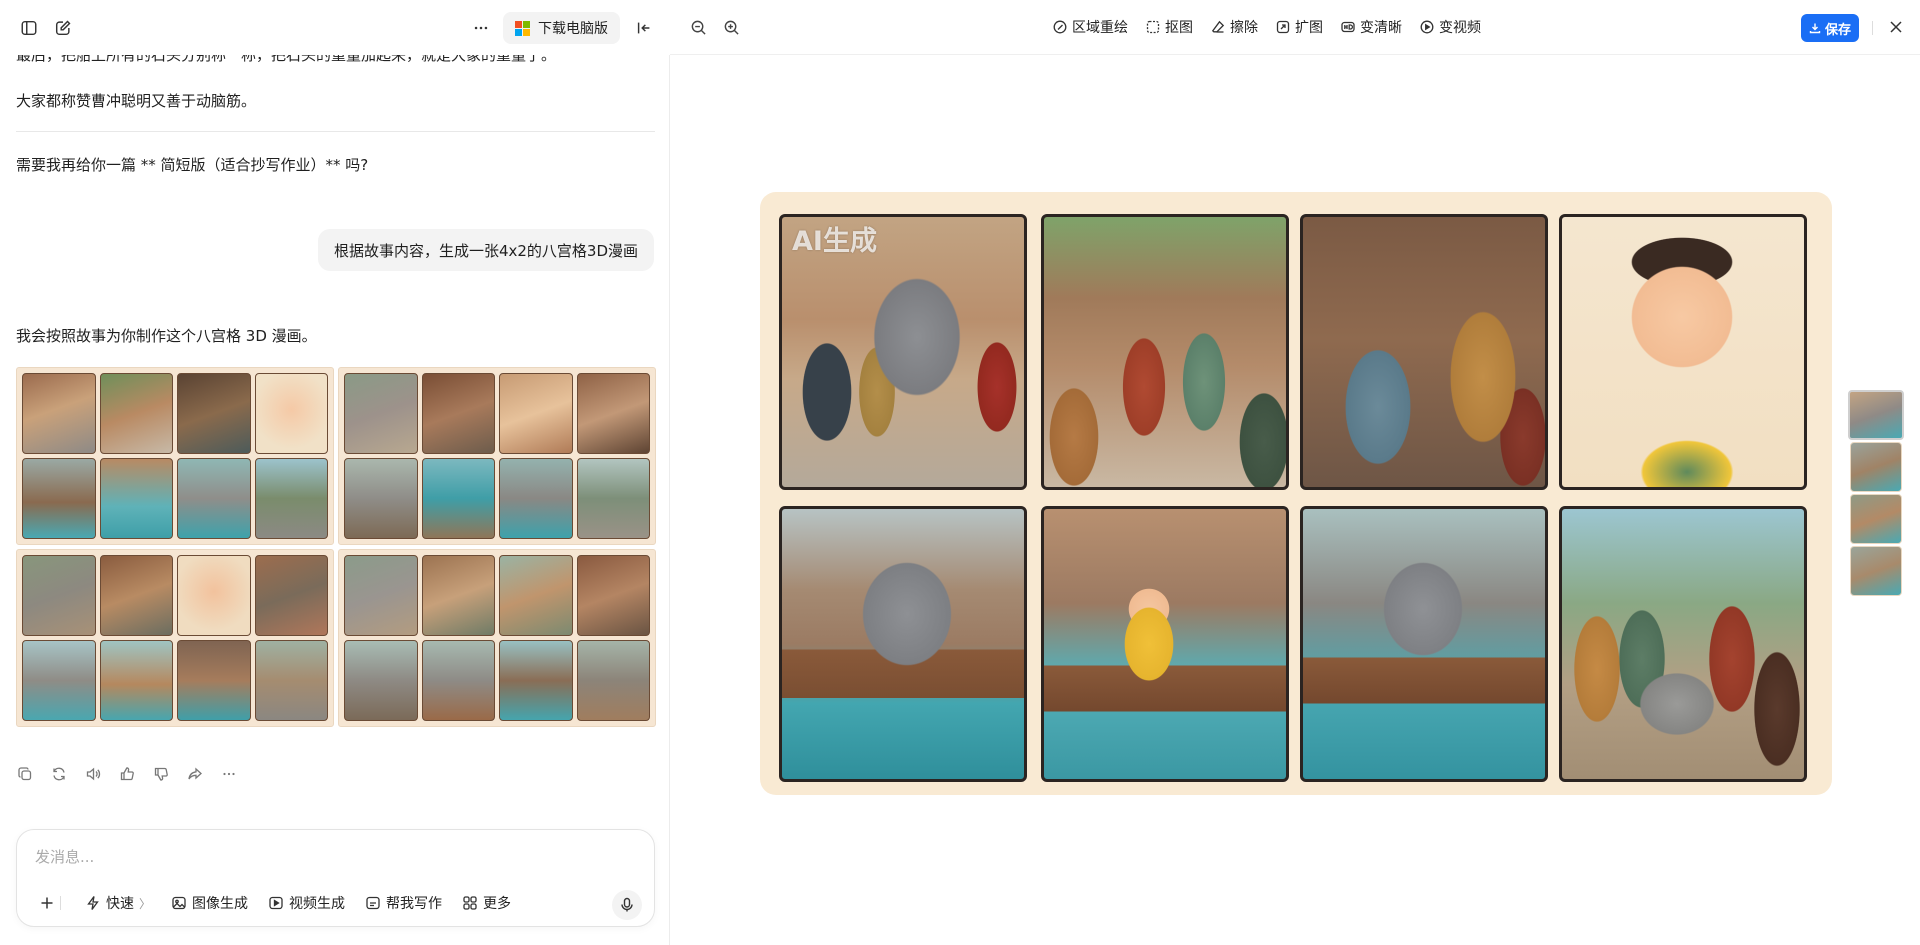 The height and width of the screenshot is (945, 1920). Describe the element at coordinates (1153, 27) in the screenshot. I see `cutout-icon` at that location.